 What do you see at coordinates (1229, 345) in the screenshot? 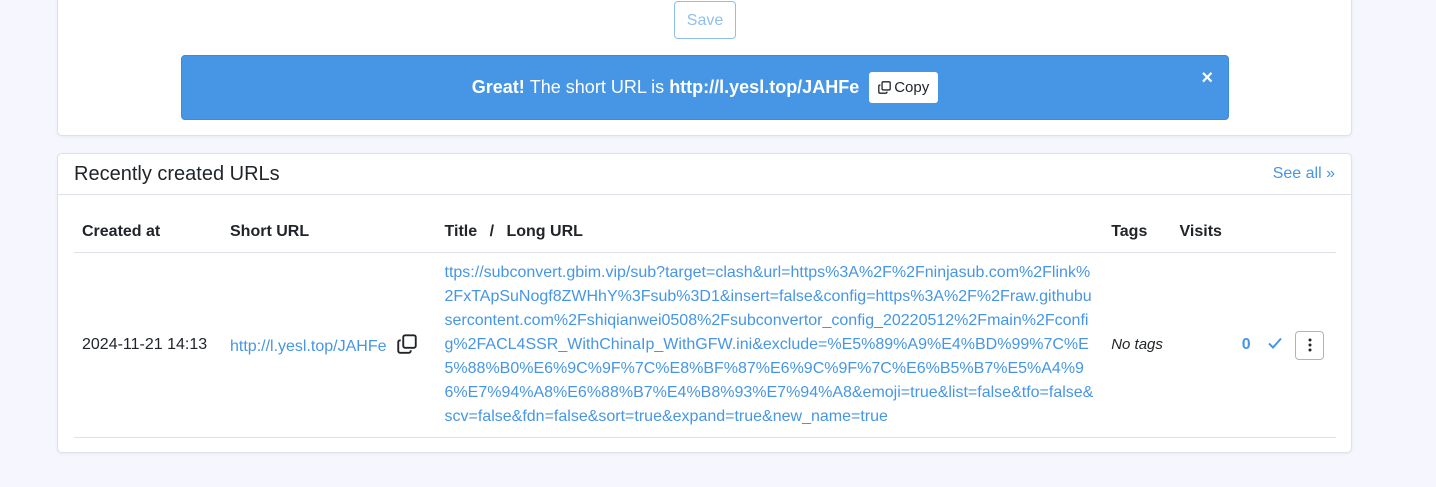
I see `visits-cell: 0` at bounding box center [1229, 345].